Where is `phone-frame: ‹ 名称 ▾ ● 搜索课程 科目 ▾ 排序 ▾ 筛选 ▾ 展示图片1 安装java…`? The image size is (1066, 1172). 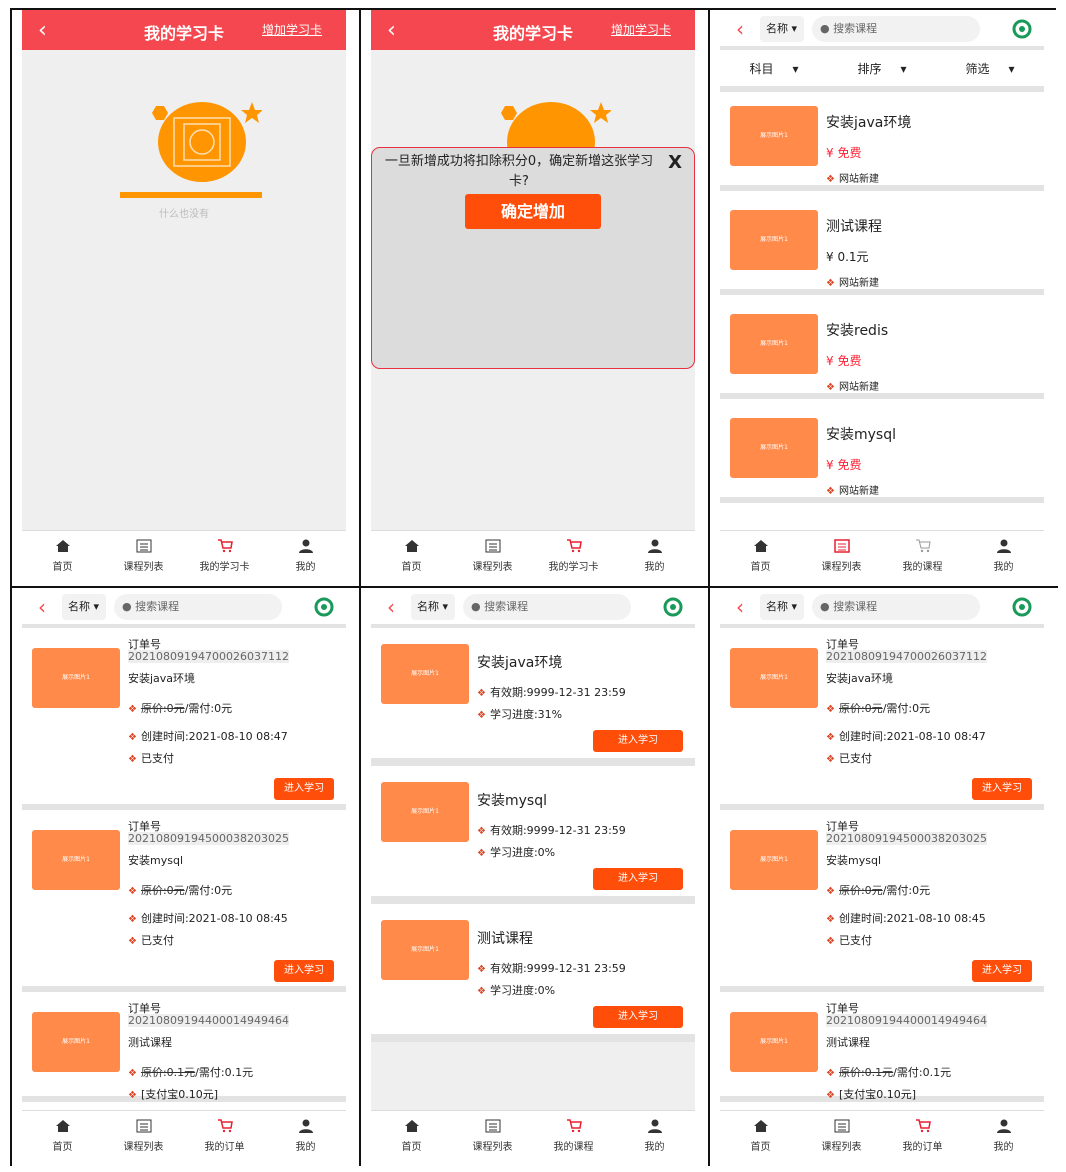
phone-frame: ‹ 名称 ▾ ● 搜索课程 科目 ▾ 排序 ▾ 筛选 ▾ 展示图片1 安装java… is located at coordinates (882, 298).